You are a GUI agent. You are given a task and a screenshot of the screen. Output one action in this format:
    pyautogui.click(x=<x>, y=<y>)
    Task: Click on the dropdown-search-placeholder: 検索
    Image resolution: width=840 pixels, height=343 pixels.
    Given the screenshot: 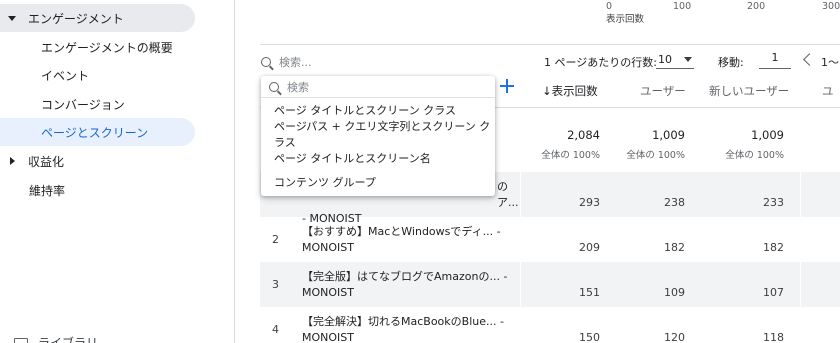 What is the action you would take?
    pyautogui.click(x=298, y=87)
    